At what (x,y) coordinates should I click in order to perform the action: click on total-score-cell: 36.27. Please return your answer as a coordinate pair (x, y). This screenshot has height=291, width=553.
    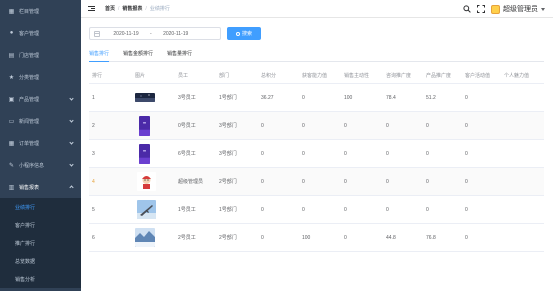
    Looking at the image, I should click on (267, 97).